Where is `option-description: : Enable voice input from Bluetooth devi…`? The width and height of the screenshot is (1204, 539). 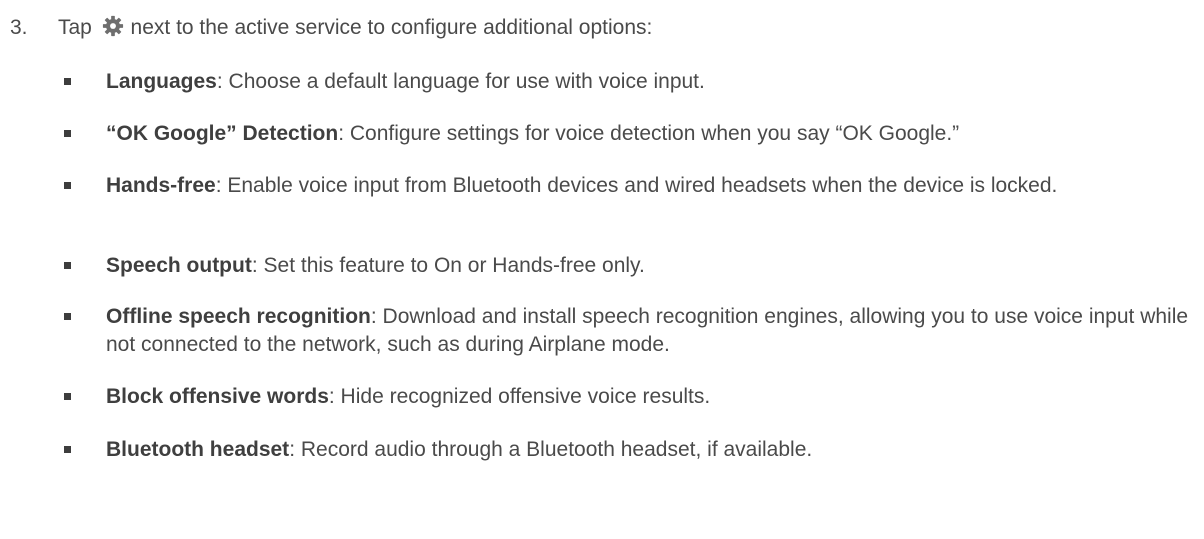
option-description: : Enable voice input from Bluetooth devi… is located at coordinates (636, 185).